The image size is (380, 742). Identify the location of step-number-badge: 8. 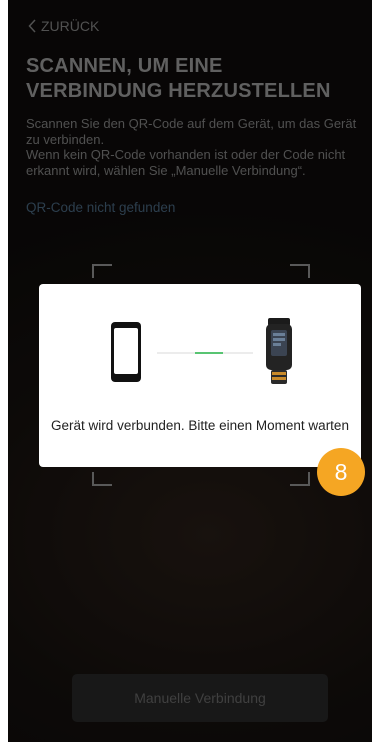
(341, 472).